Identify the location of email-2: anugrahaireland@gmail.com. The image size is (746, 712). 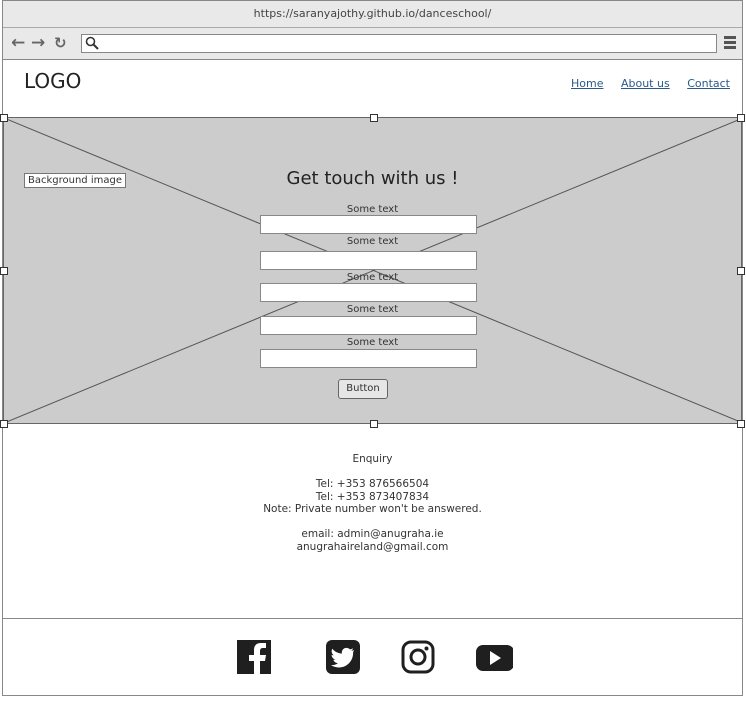
(372, 546).